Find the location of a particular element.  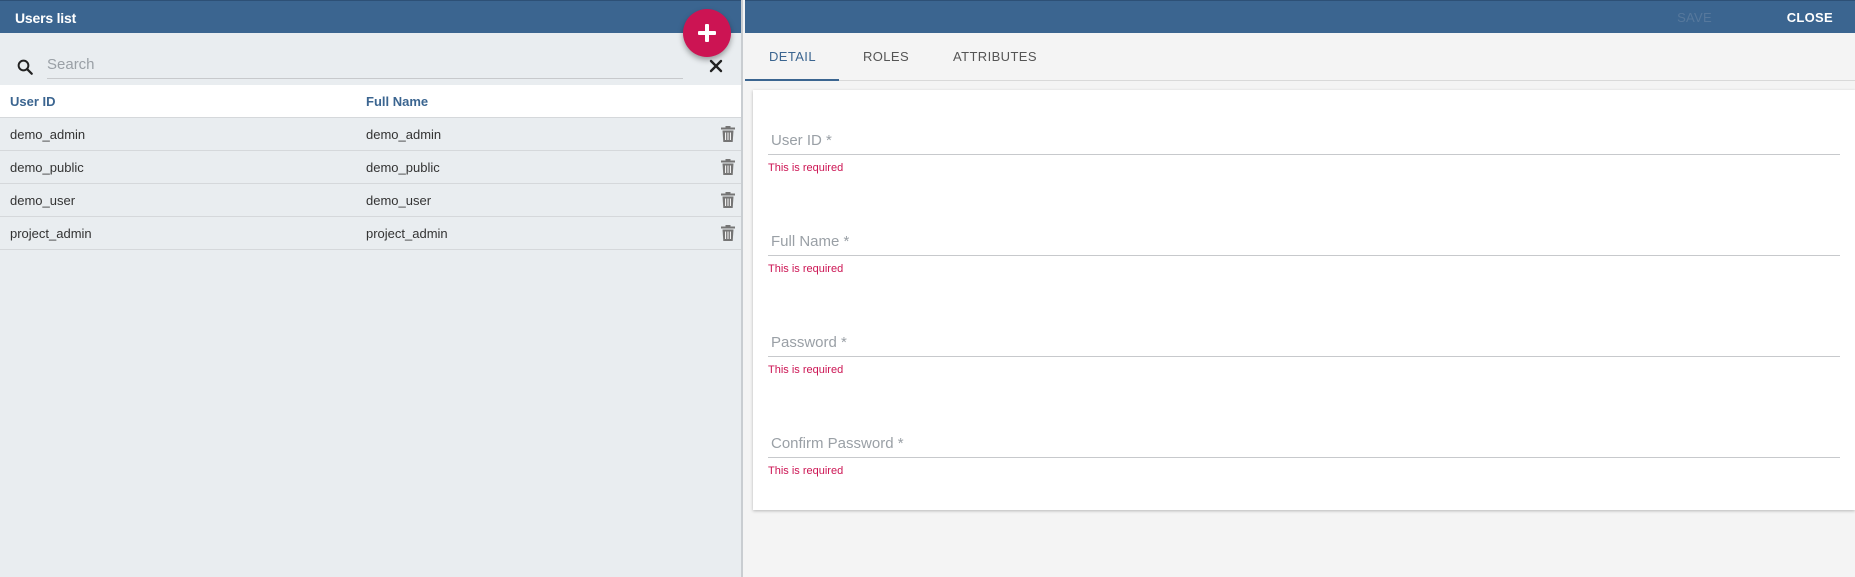

column-header-user-id: User ID is located at coordinates (33, 101).